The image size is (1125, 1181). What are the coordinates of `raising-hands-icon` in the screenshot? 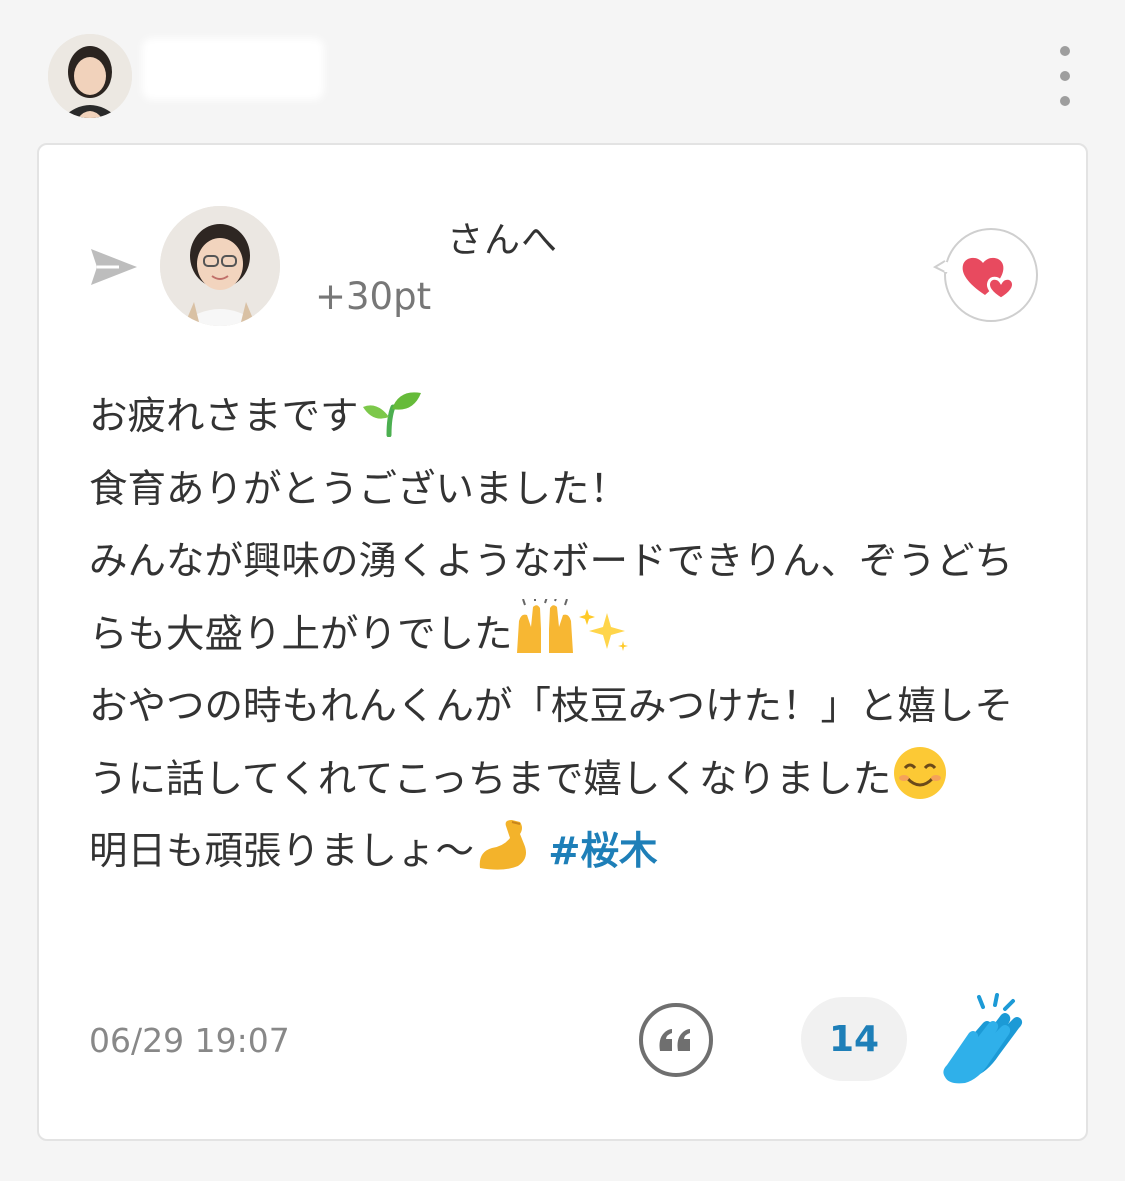 It's located at (544, 625).